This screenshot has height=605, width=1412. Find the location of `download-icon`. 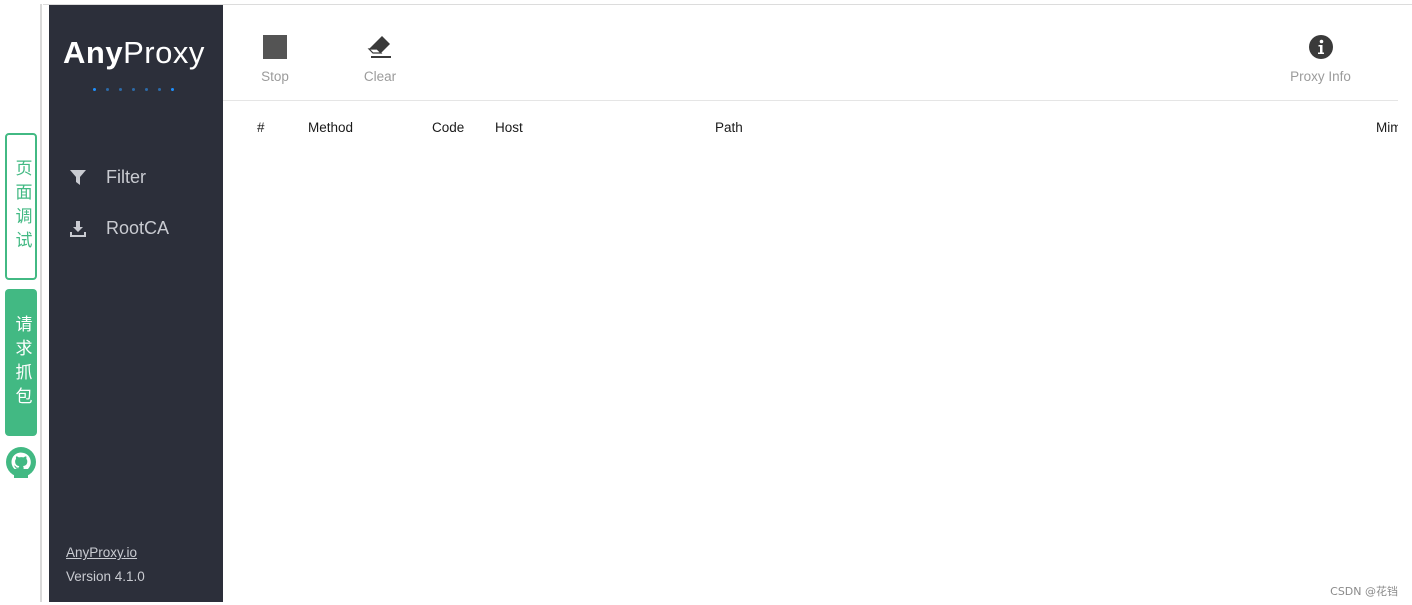

download-icon is located at coordinates (78, 228).